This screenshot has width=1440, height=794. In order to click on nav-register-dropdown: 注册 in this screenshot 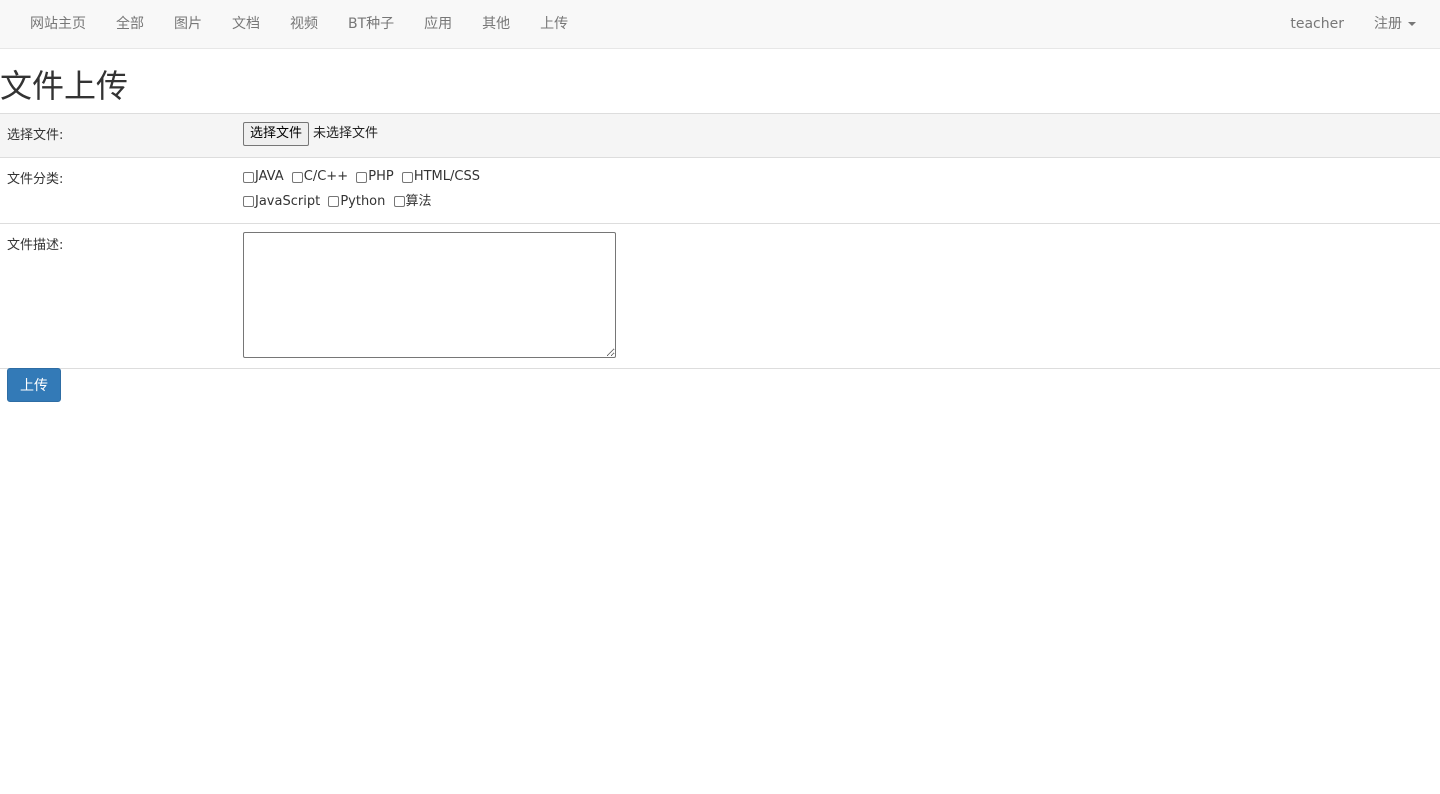, I will do `click(1395, 24)`.